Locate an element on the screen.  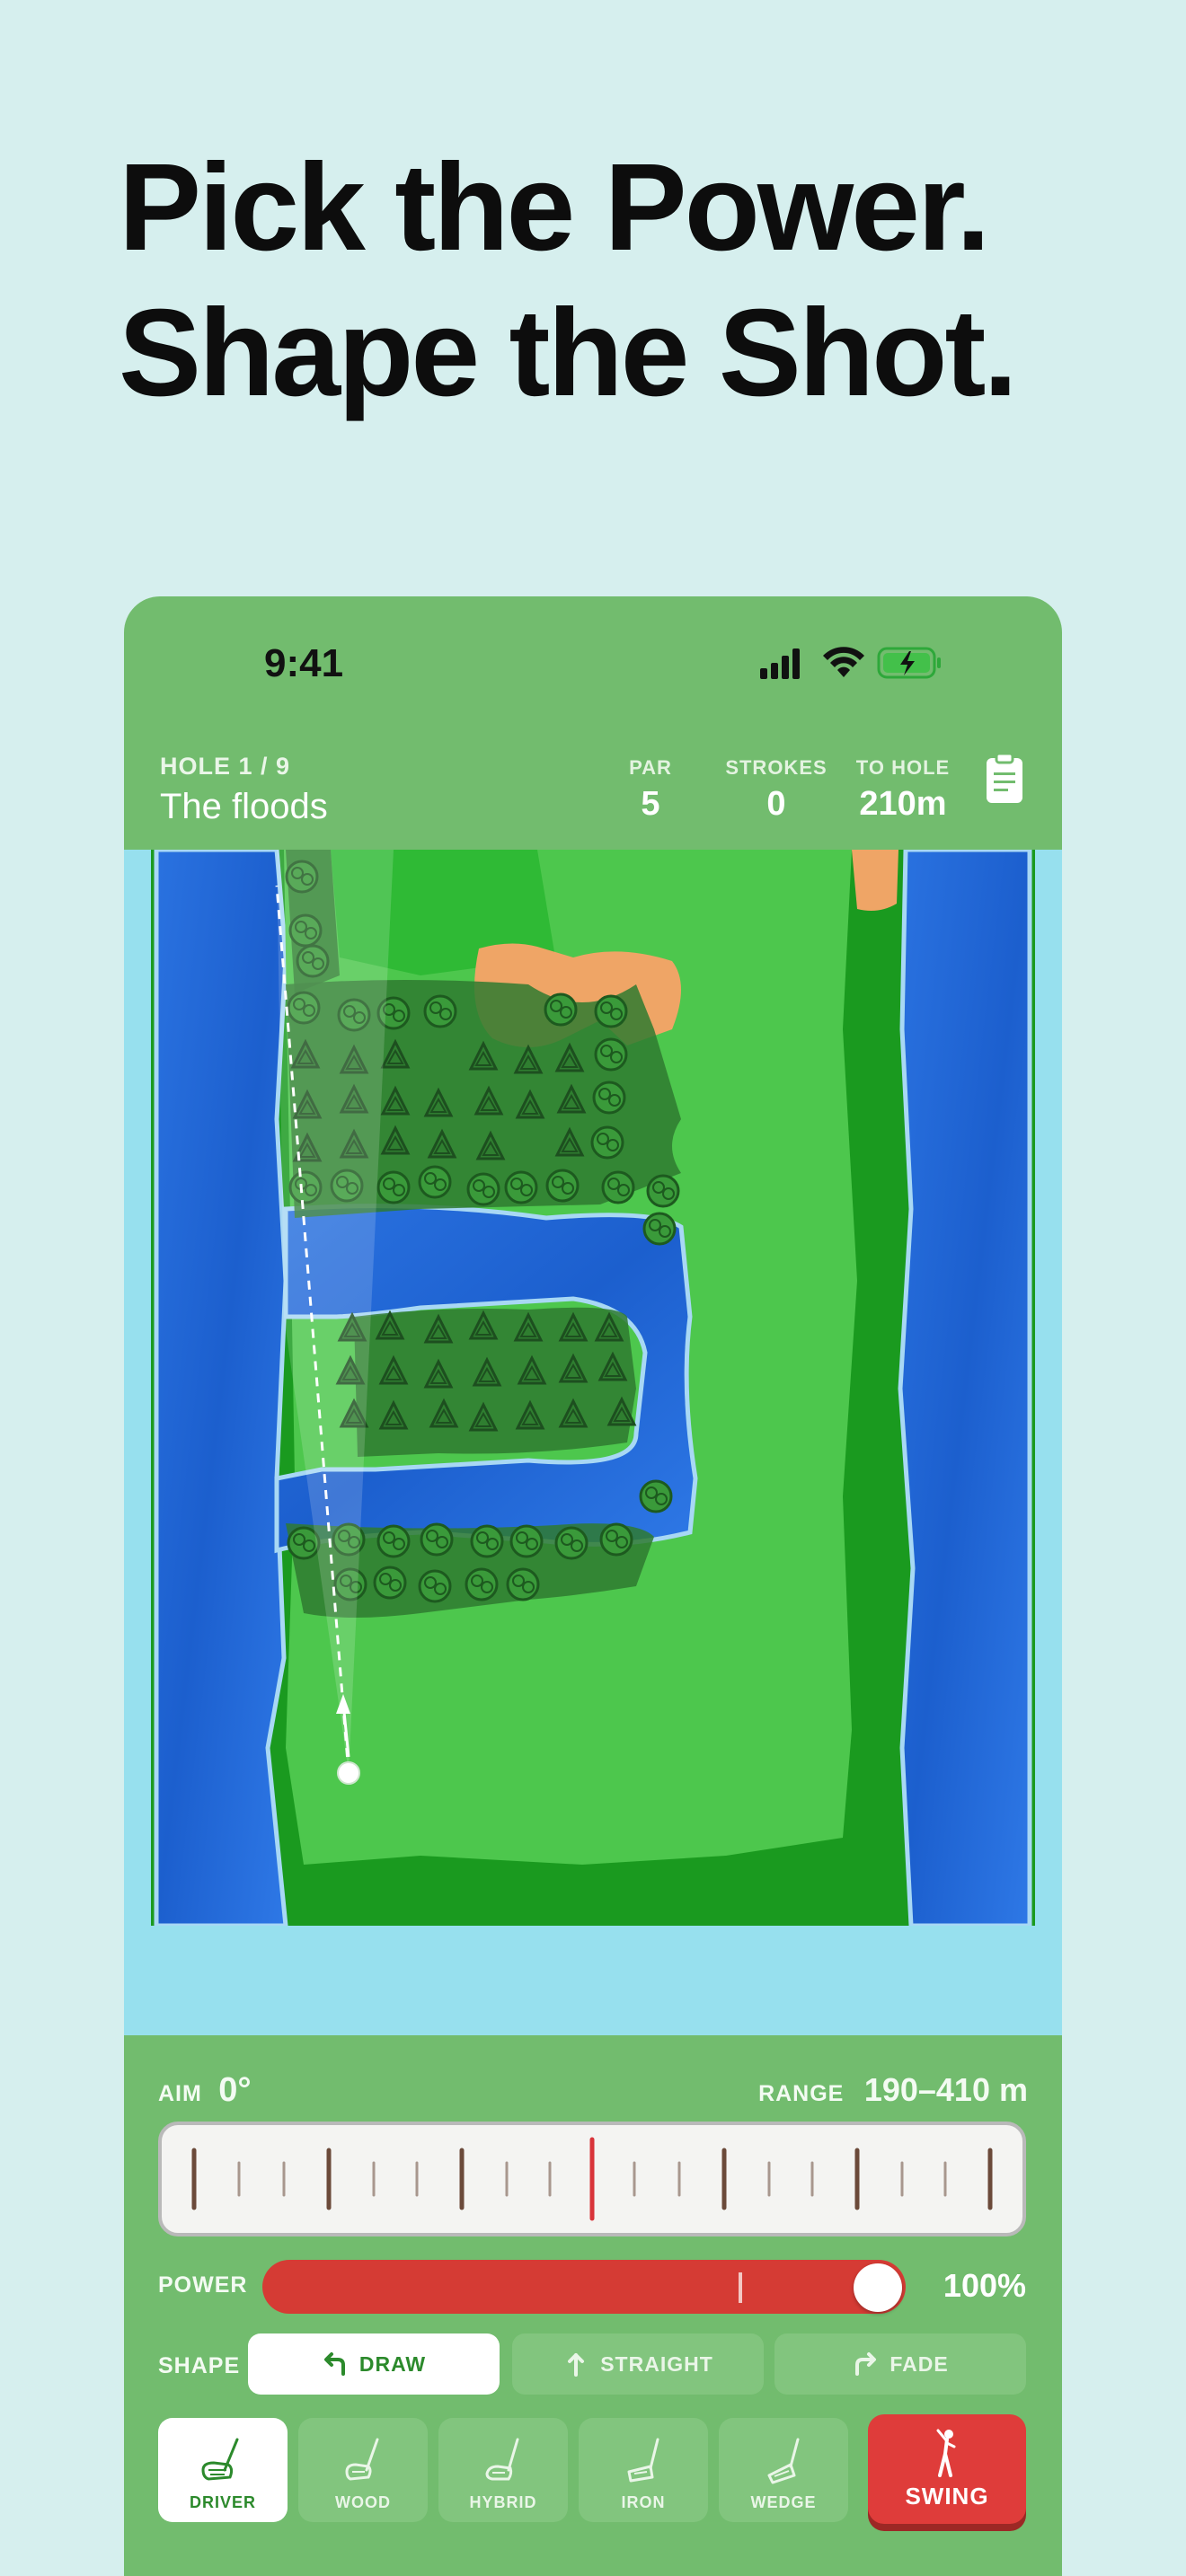
club-wood-button: WOOD is located at coordinates (363, 2470).